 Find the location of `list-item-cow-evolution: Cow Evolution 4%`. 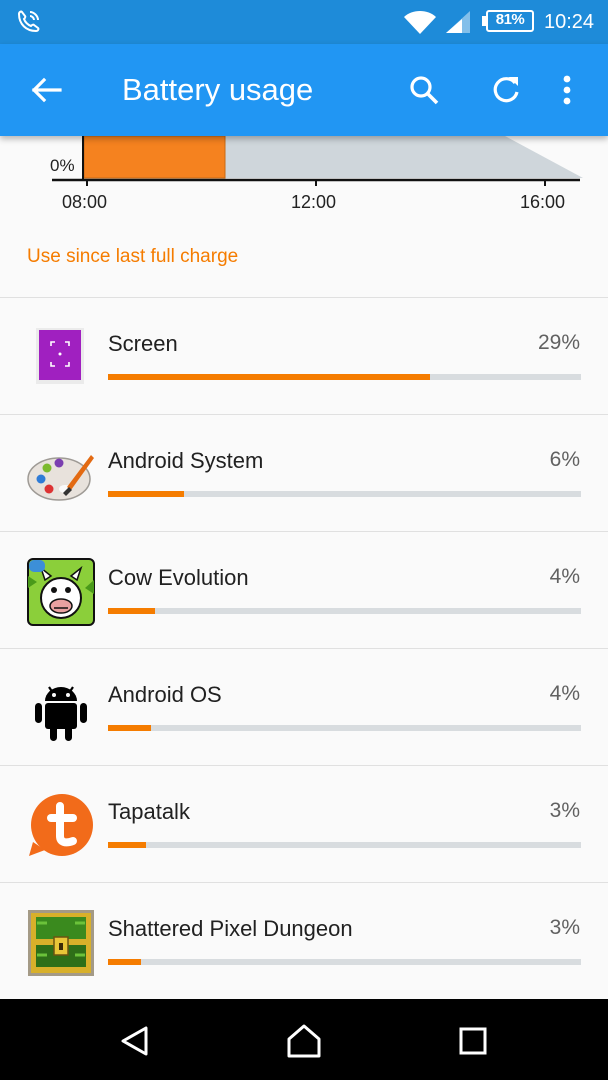

list-item-cow-evolution: Cow Evolution 4% is located at coordinates (304, 589).